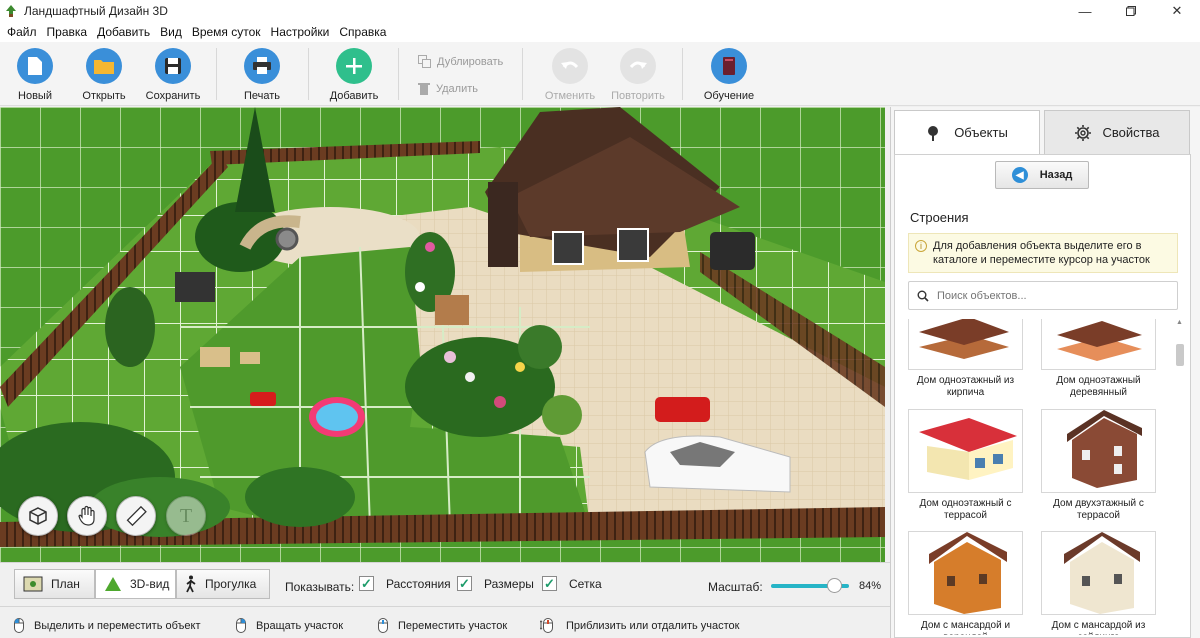 This screenshot has height=638, width=1200. I want to click on distances-checkbox: ✓ Расстояния, so click(405, 583).